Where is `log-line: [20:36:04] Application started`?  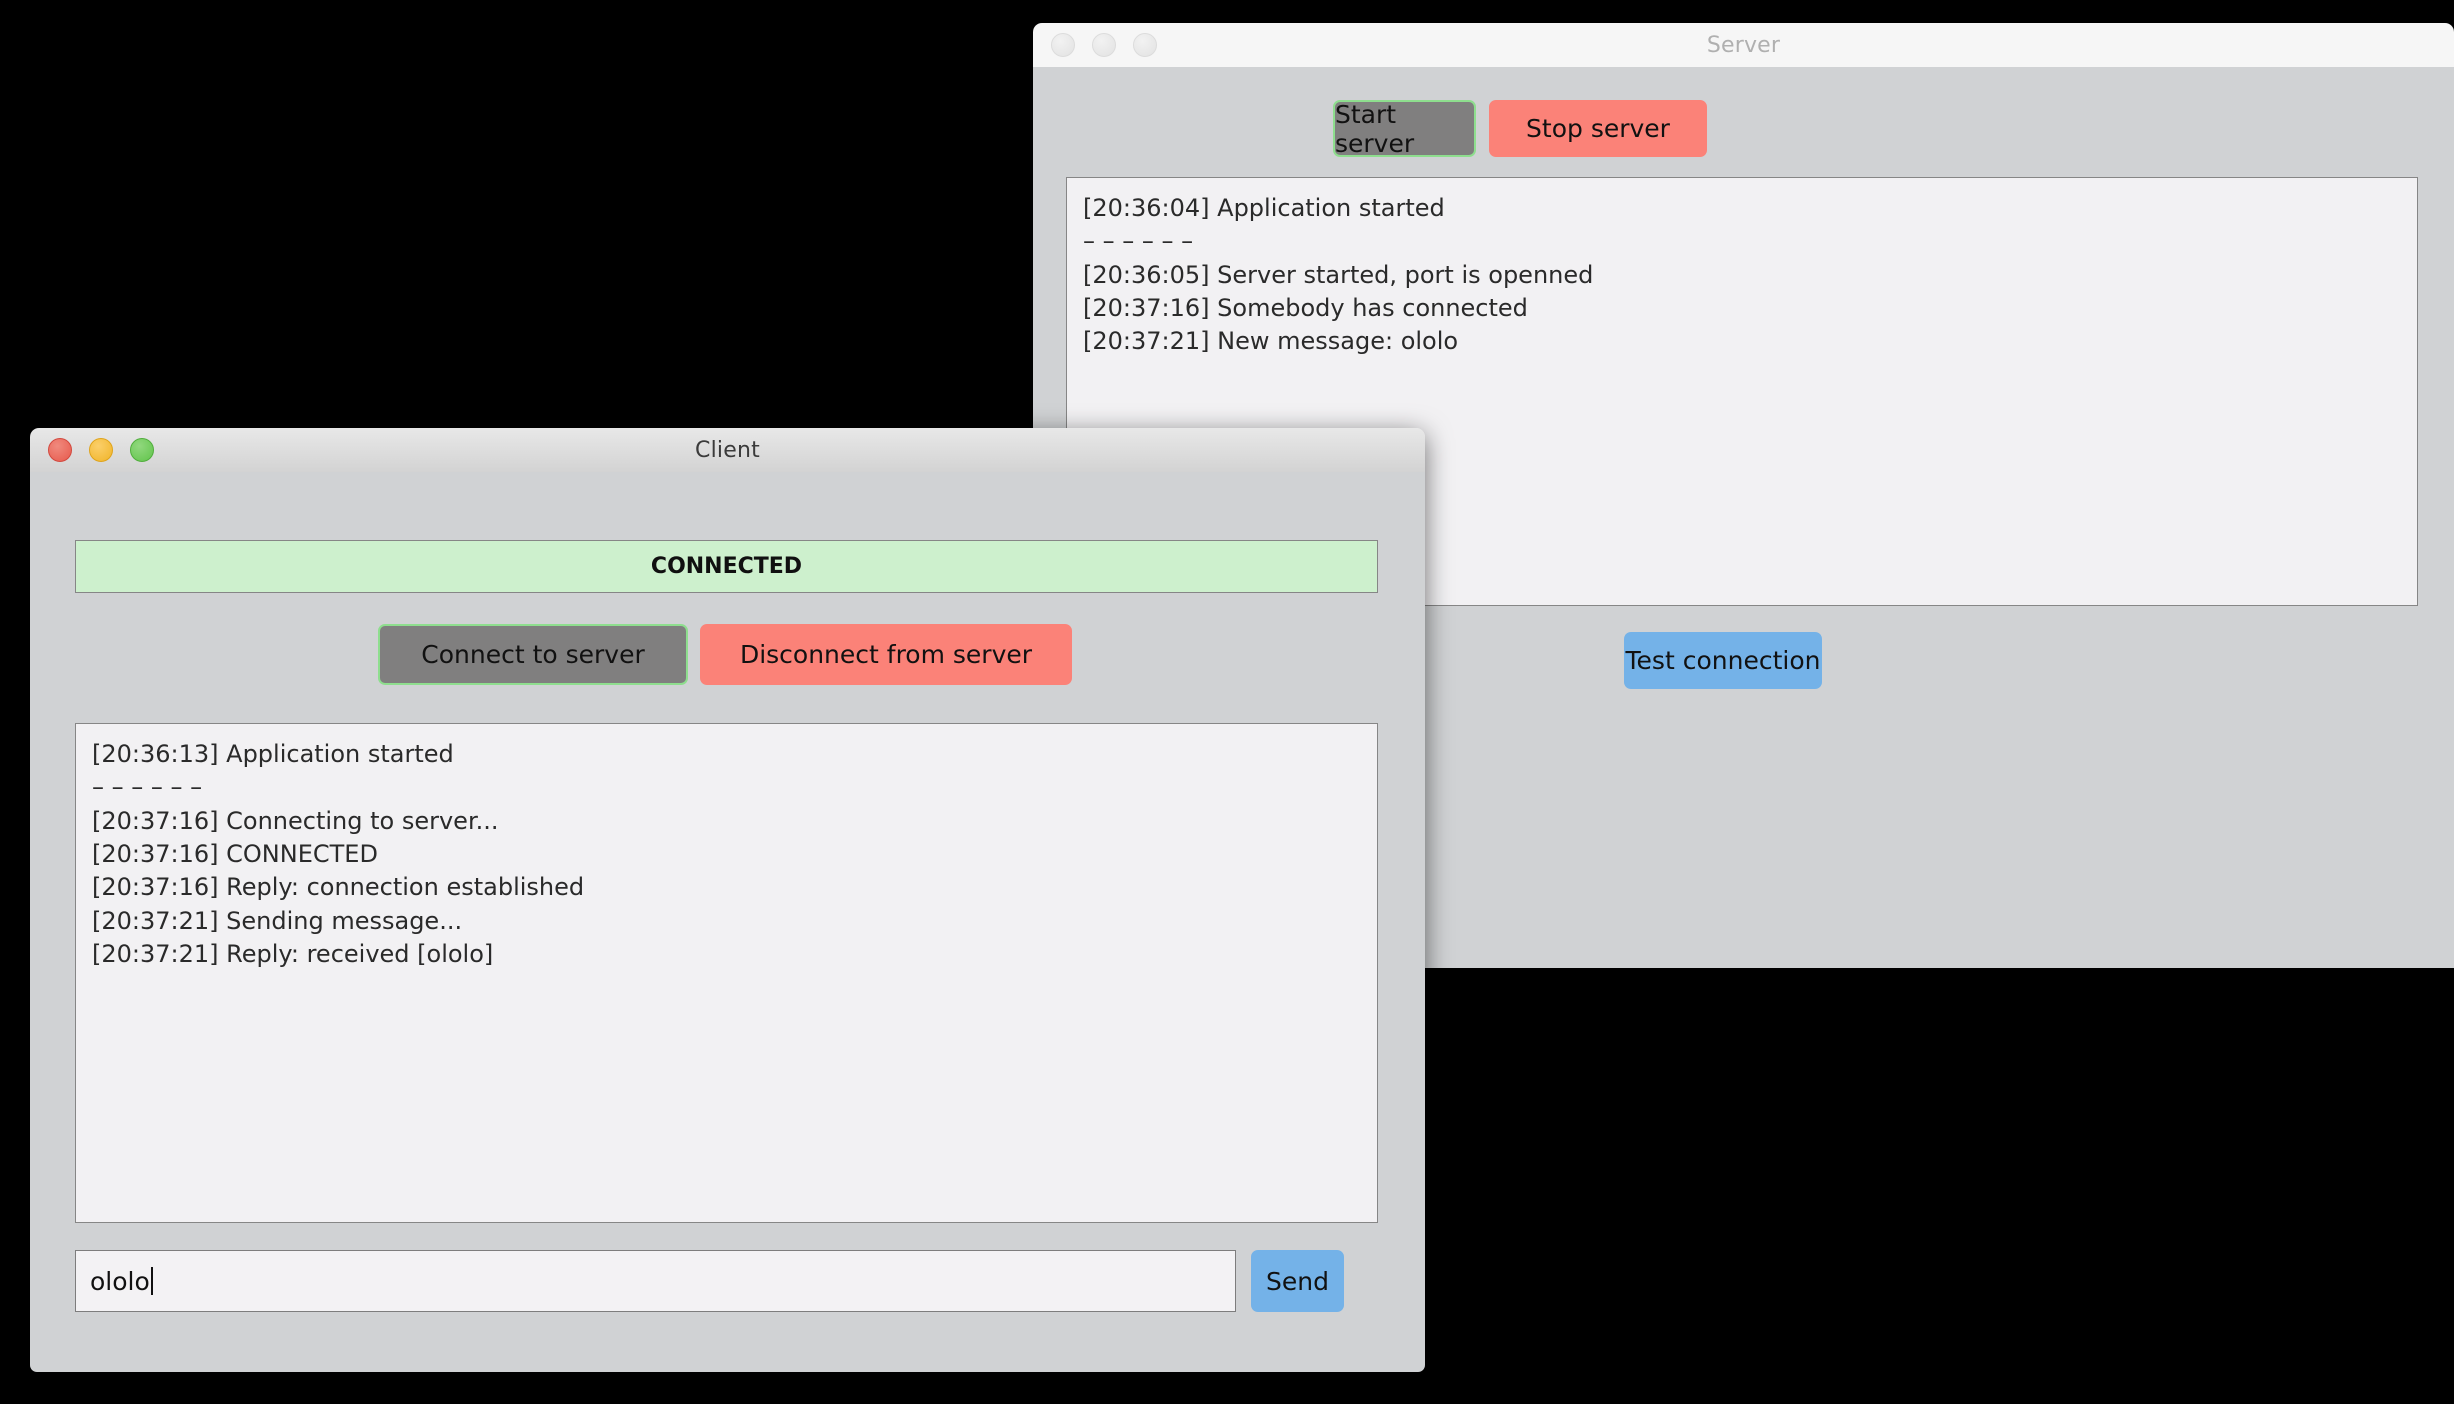
log-line: [20:36:04] Application started is located at coordinates (1264, 208).